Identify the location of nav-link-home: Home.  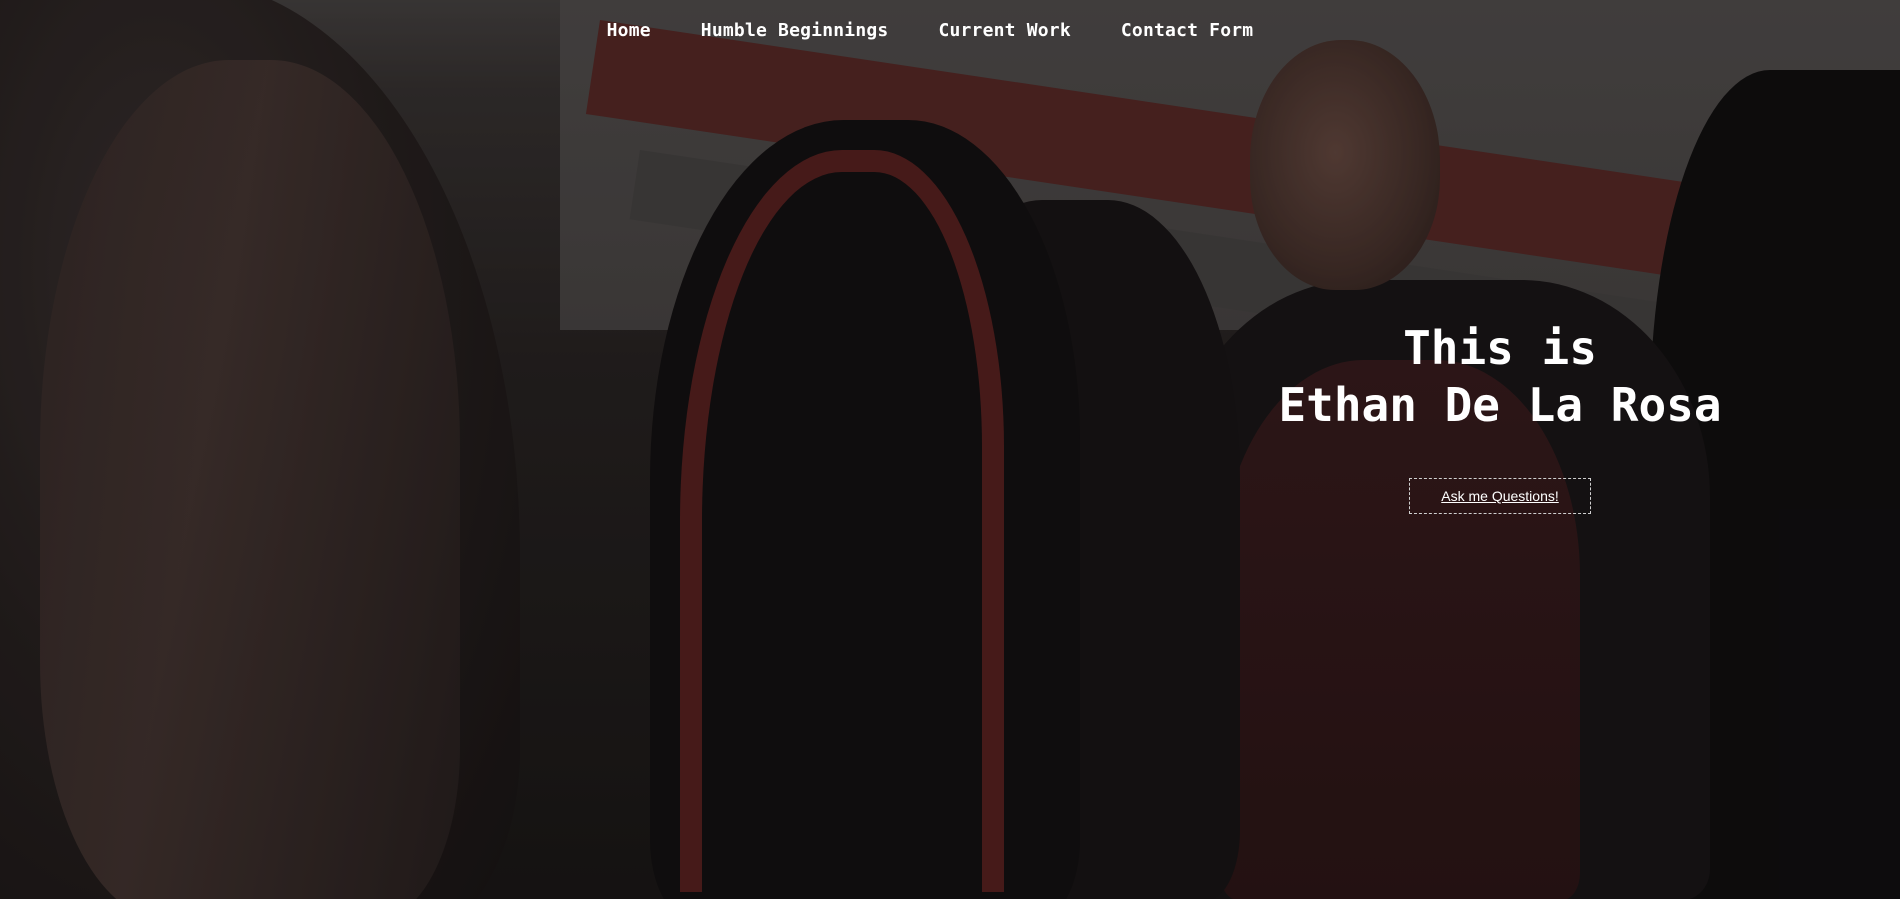
(629, 30).